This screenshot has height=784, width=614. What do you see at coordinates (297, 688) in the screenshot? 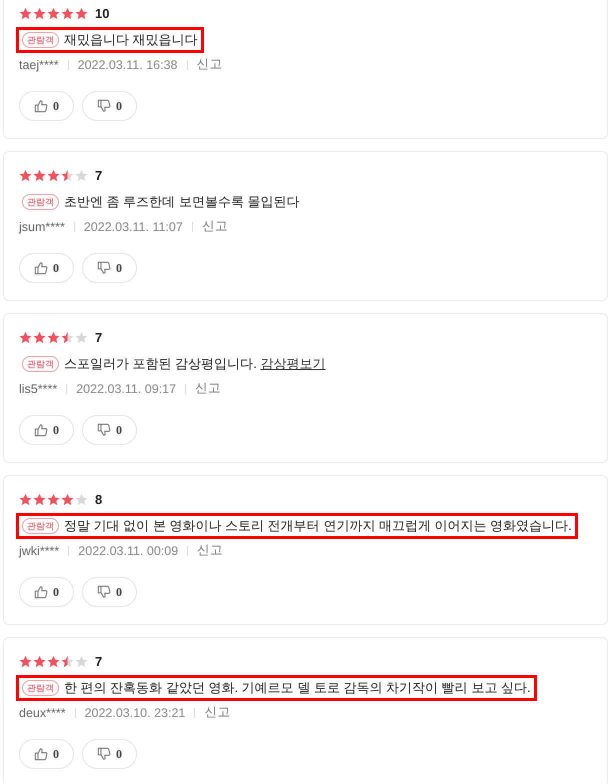
I see `review-text: 한 편의 잔혹동화 같았던 영화. 기예르모 델 토로 감독의 차기작이 빨리 보고 싶다.` at bounding box center [297, 688].